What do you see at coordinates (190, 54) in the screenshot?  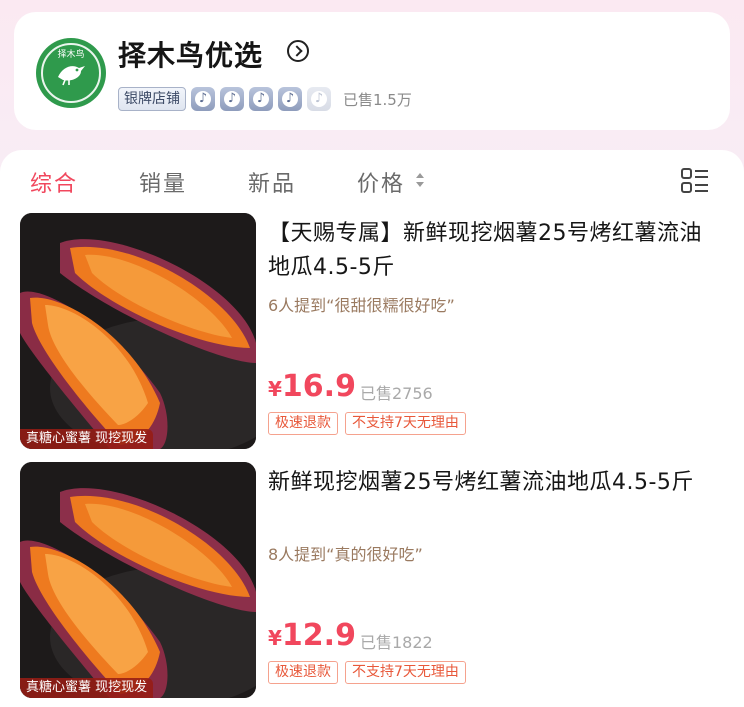 I see `shop-name: 择木鸟优选` at bounding box center [190, 54].